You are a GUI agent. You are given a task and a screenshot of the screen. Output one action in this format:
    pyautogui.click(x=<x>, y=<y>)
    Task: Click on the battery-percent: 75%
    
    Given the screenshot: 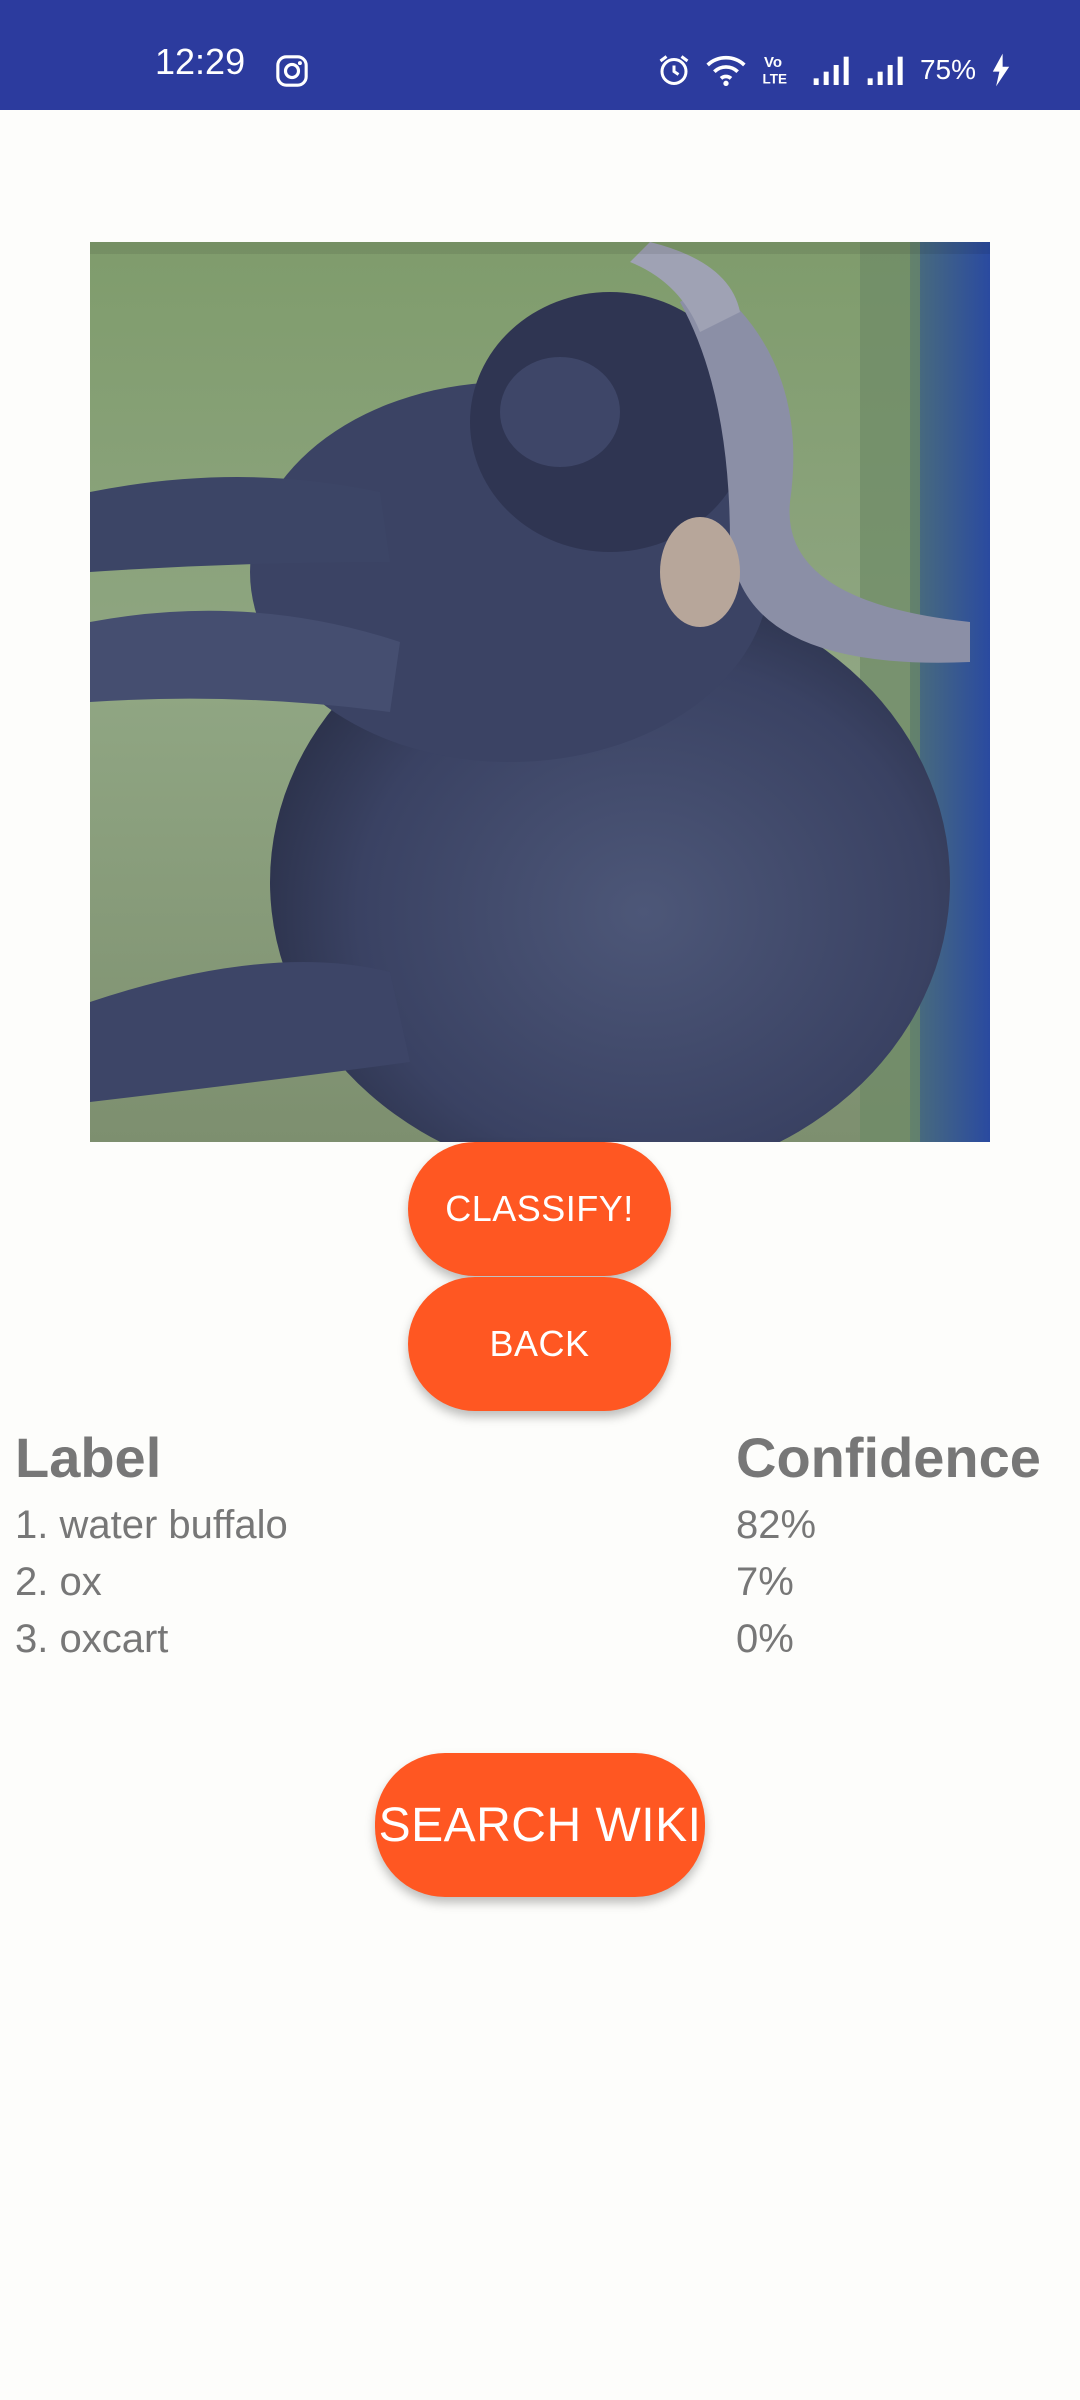 What is the action you would take?
    pyautogui.click(x=947, y=69)
    